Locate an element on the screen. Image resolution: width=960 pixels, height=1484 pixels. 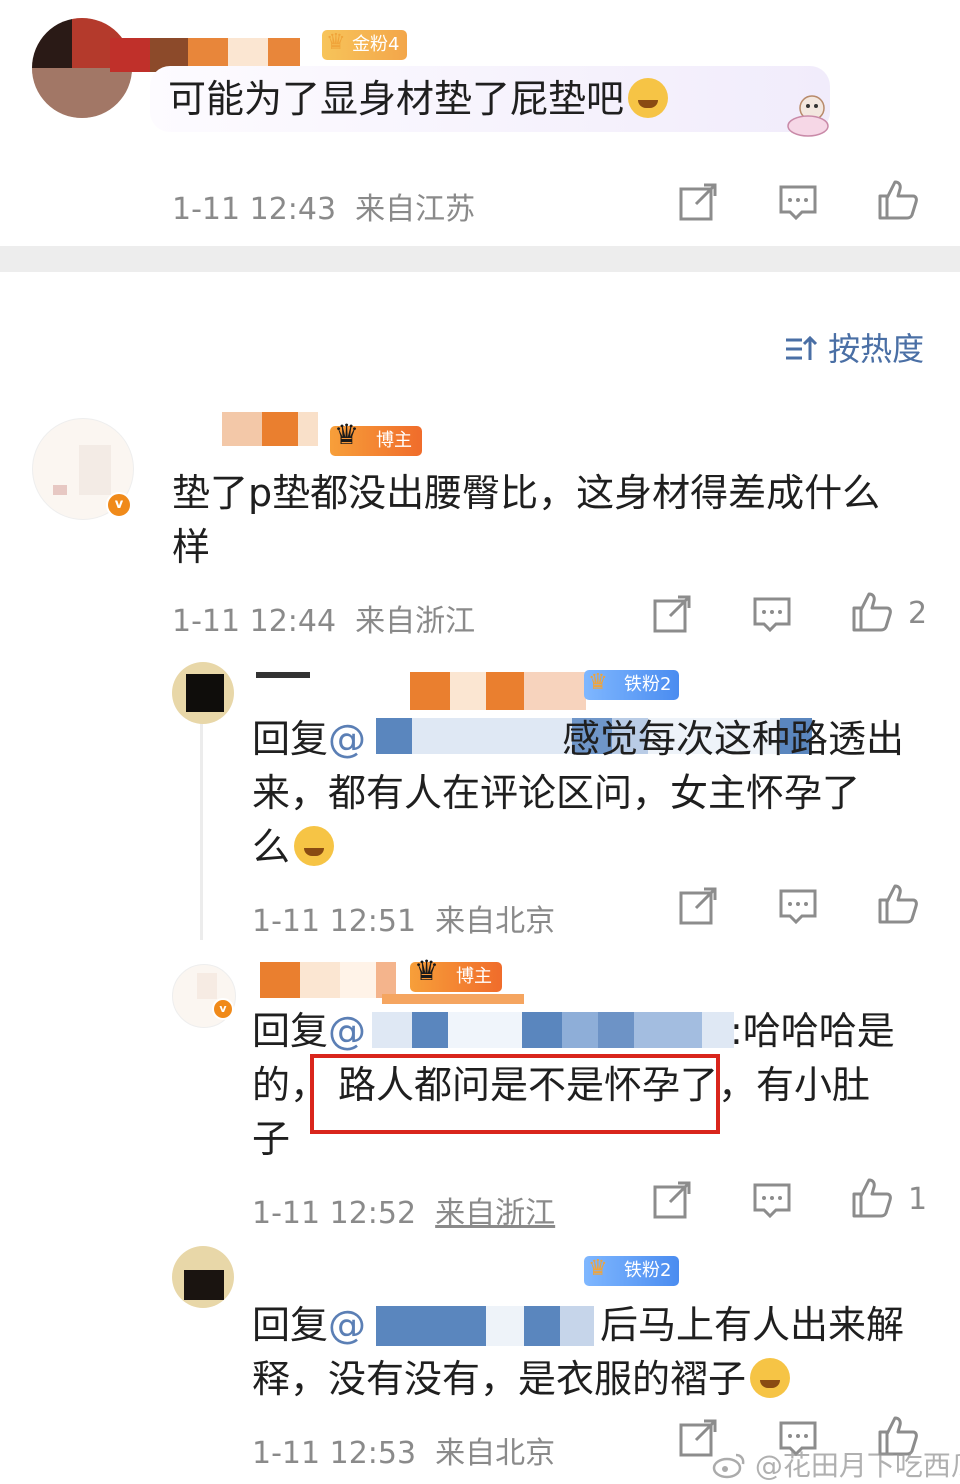
fan-badge: ♛ 金粉4 is located at coordinates (365, 45).